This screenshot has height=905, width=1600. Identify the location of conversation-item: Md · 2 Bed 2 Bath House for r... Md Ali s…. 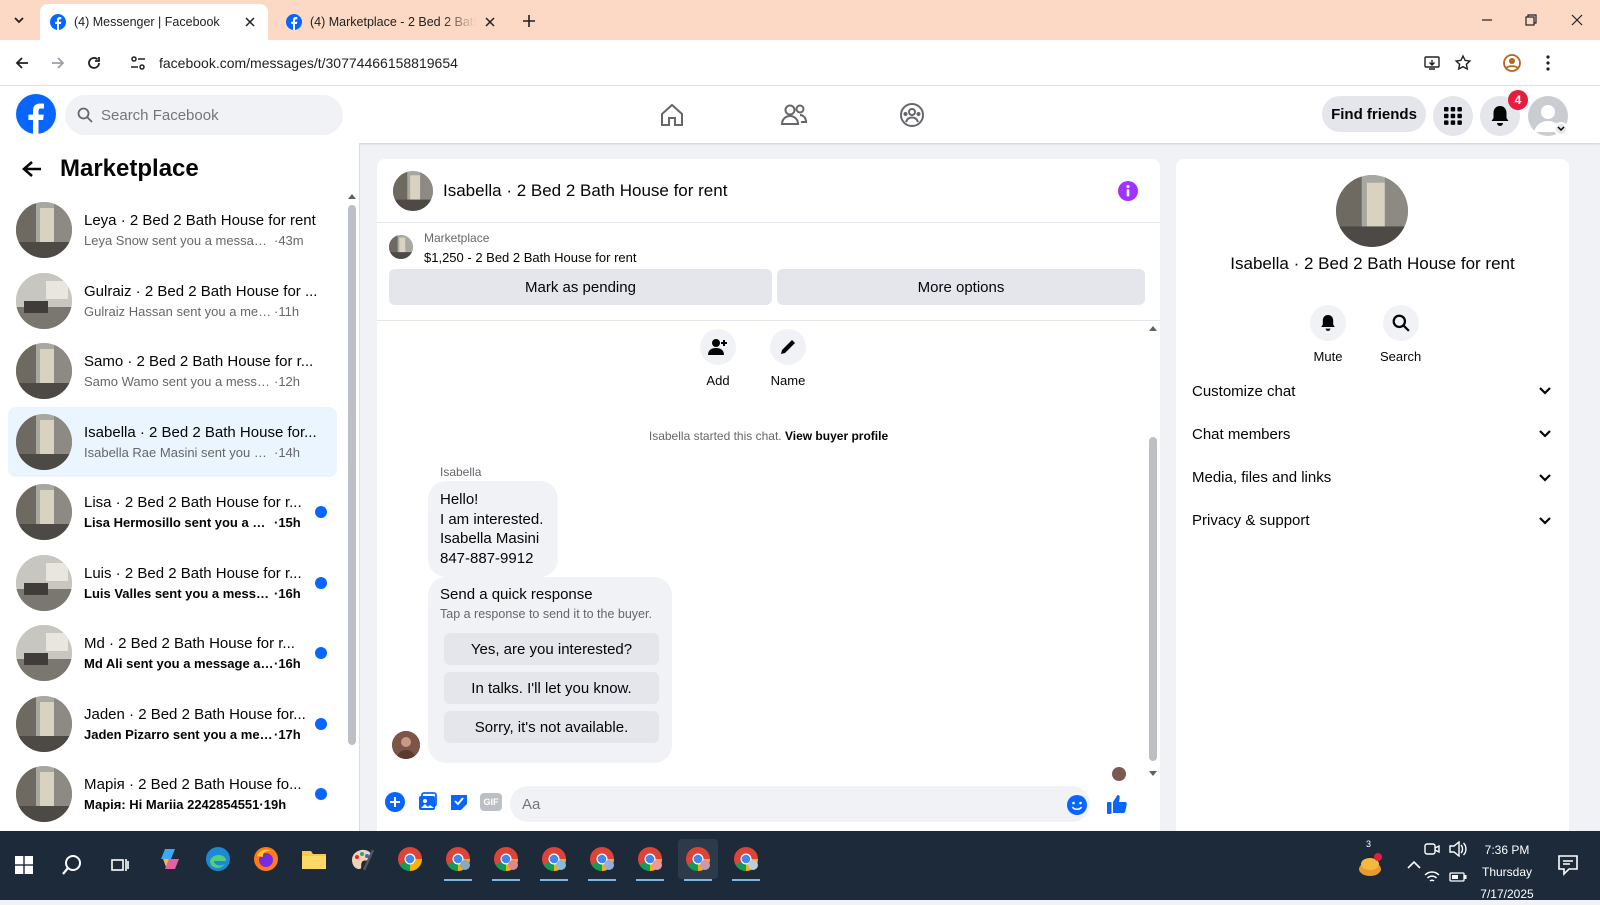
(172, 653).